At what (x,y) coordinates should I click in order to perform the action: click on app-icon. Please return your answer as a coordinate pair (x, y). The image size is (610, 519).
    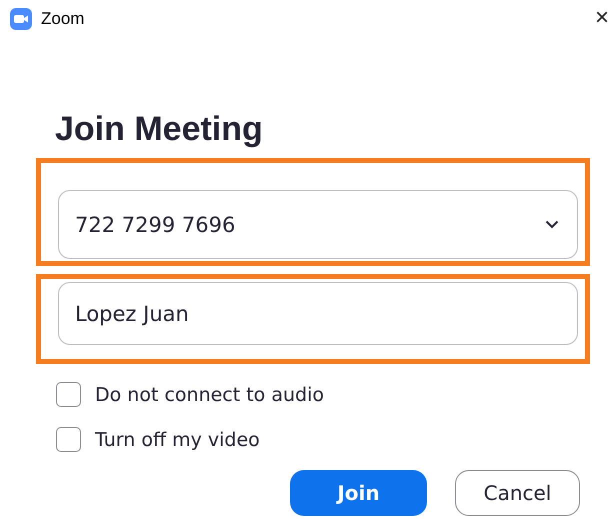
    Looking at the image, I should click on (21, 19).